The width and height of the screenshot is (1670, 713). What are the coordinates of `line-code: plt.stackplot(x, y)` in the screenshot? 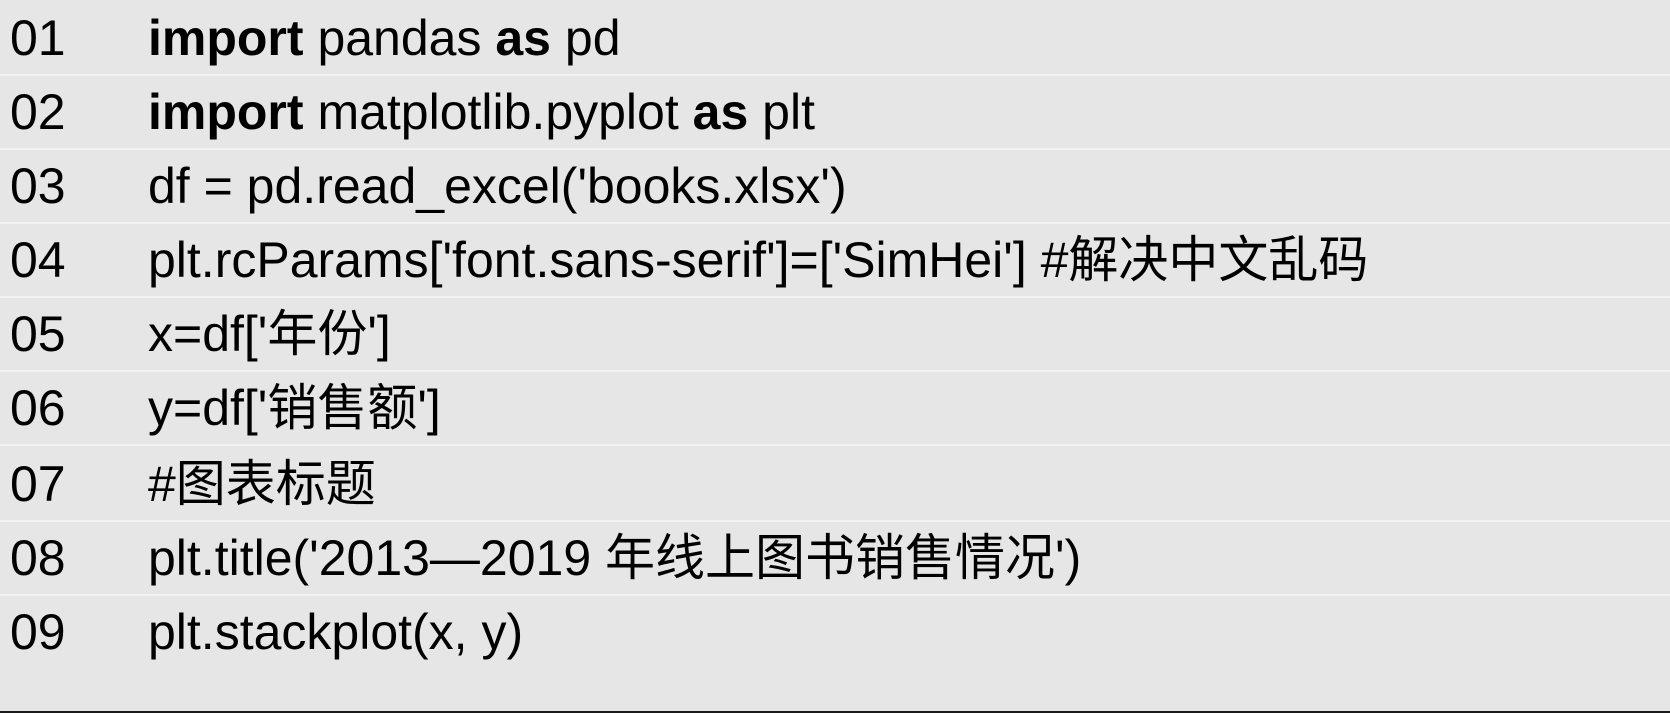 It's located at (335, 632).